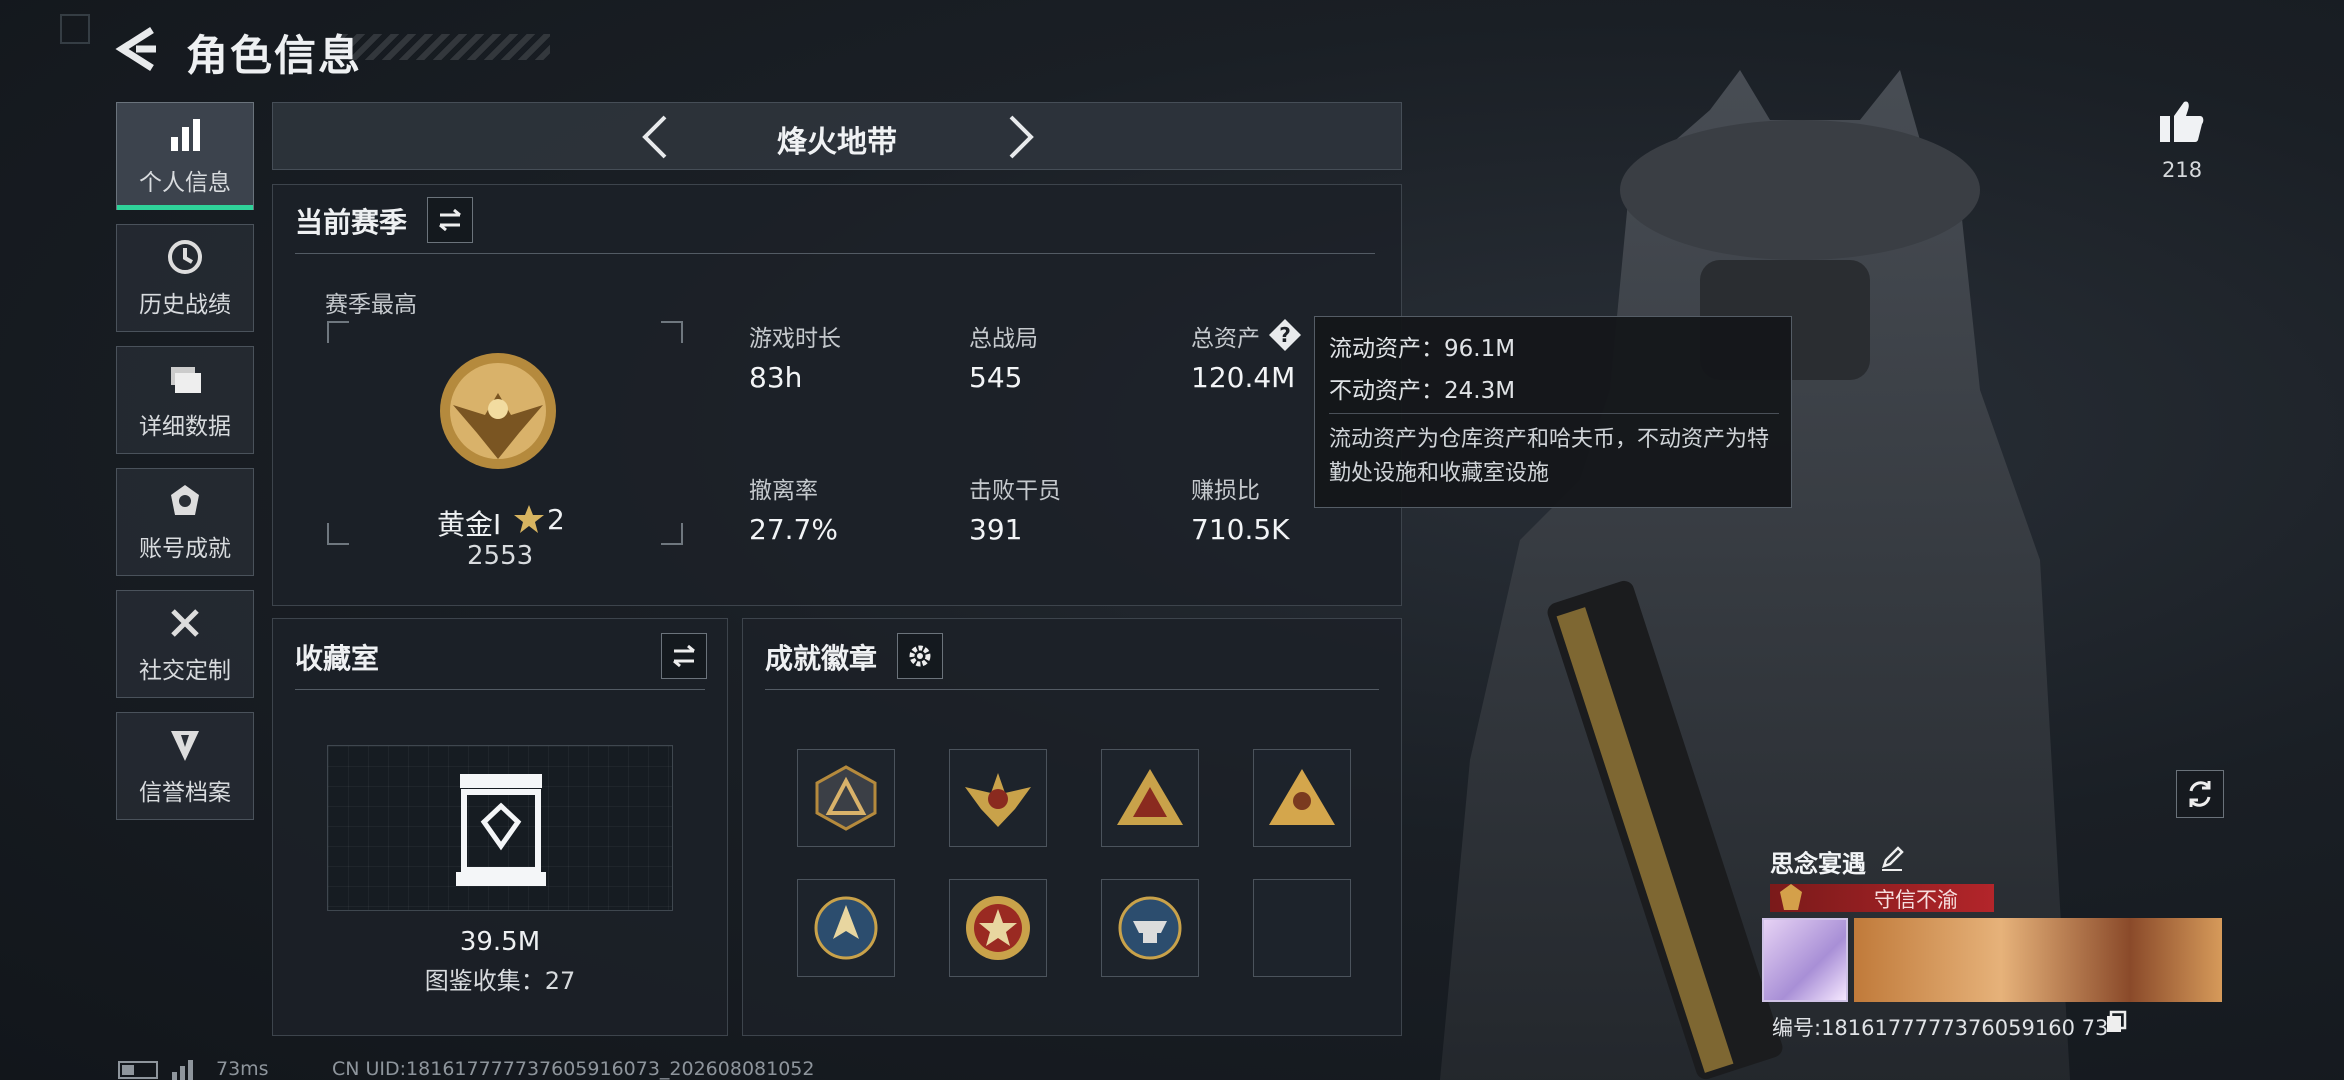 The image size is (2344, 1080). I want to click on avatar-card, so click(1805, 960).